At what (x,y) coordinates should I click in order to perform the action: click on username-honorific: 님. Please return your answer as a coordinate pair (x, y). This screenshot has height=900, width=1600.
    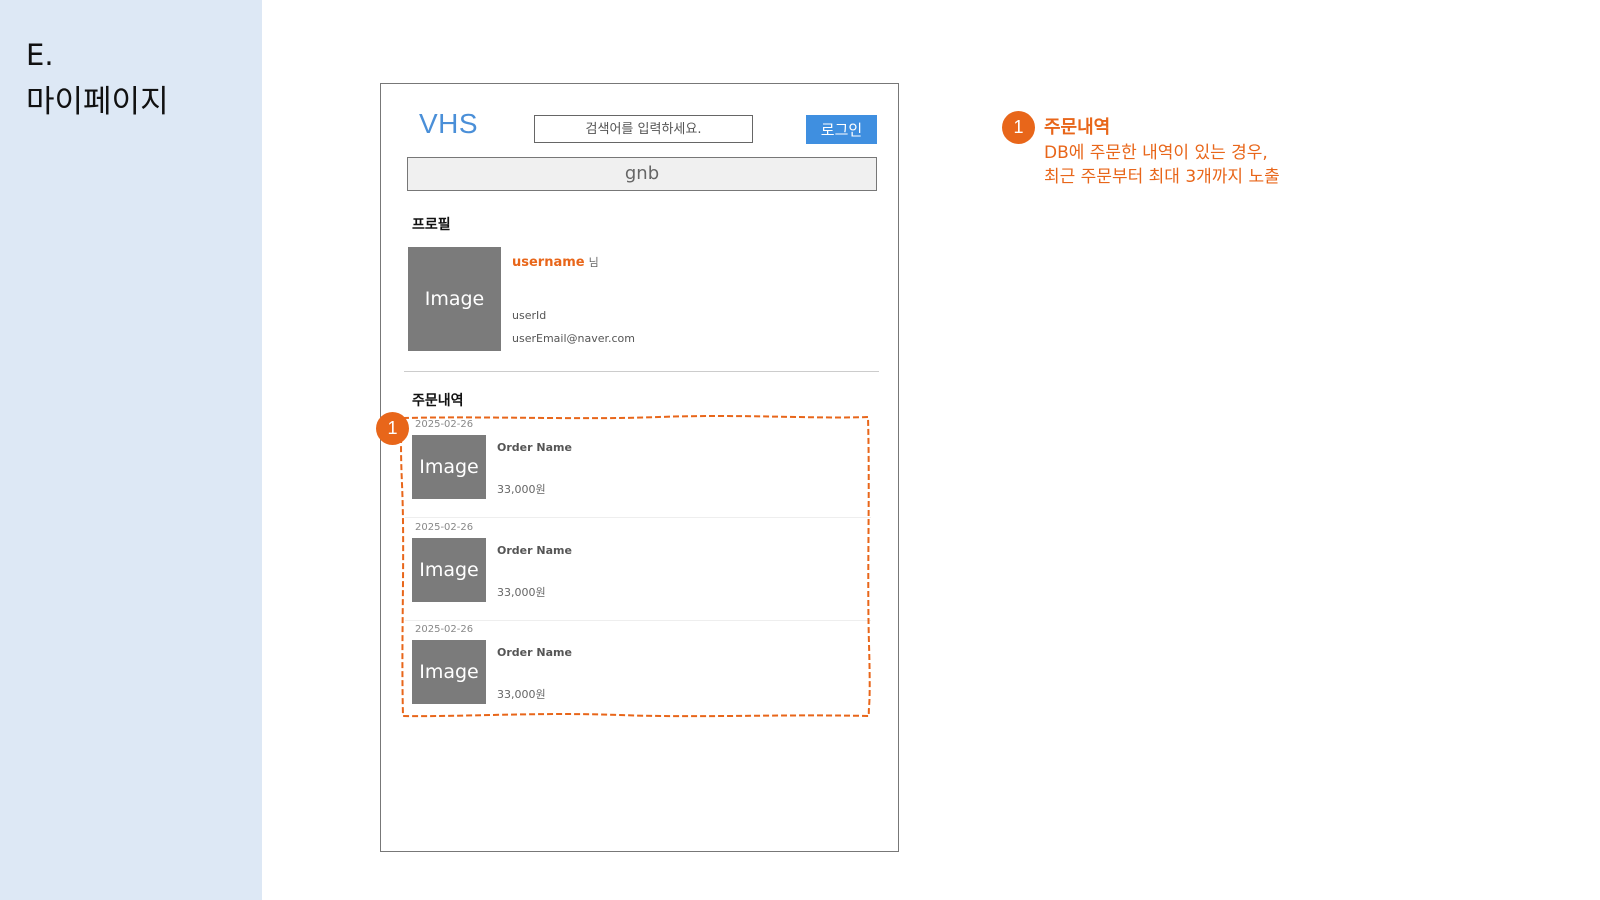
    Looking at the image, I should click on (593, 262).